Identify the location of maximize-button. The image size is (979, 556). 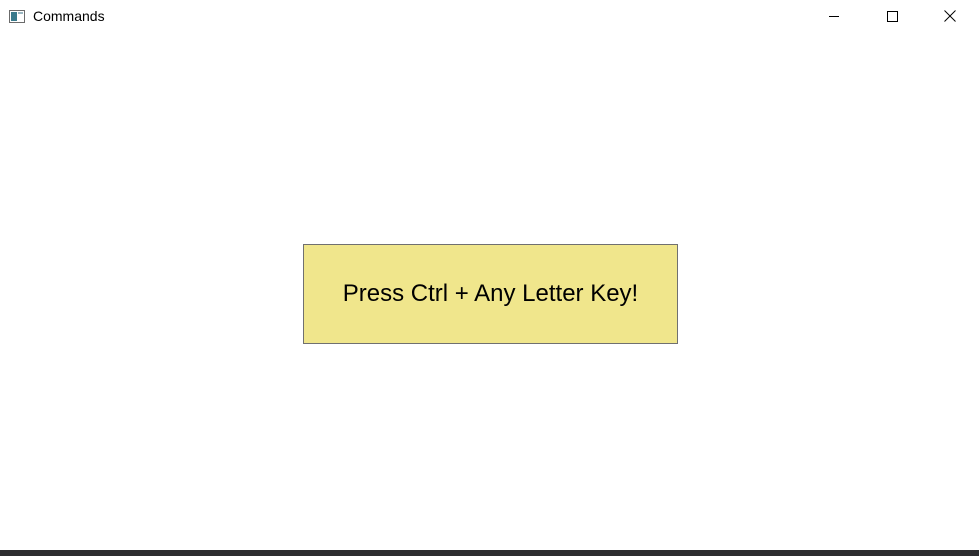
(892, 16).